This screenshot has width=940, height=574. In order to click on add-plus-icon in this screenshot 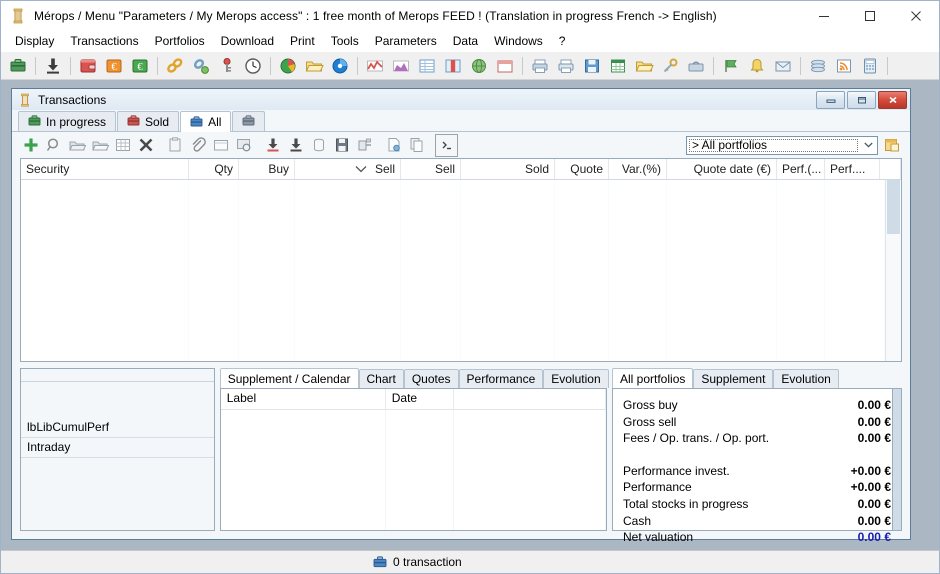, I will do `click(30, 145)`.